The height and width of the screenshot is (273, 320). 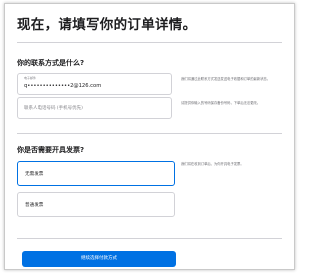 What do you see at coordinates (96, 204) in the screenshot?
I see `invoice-option-regular: 普通发票` at bounding box center [96, 204].